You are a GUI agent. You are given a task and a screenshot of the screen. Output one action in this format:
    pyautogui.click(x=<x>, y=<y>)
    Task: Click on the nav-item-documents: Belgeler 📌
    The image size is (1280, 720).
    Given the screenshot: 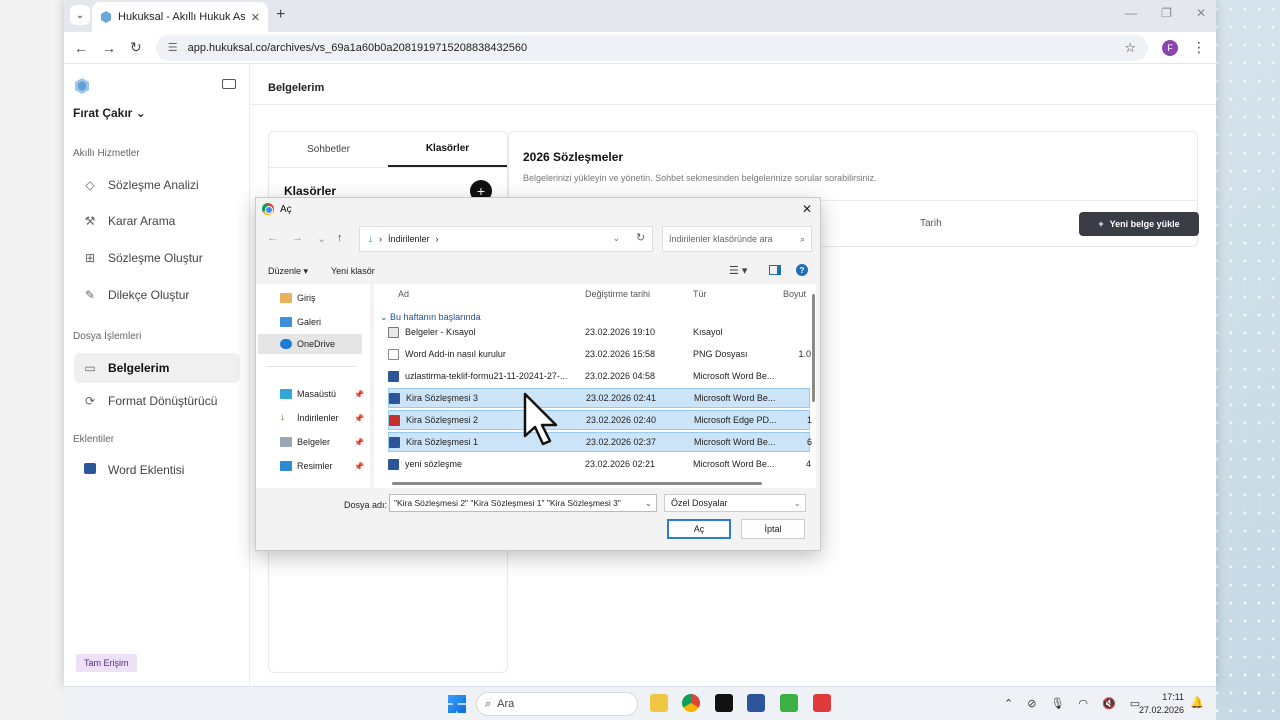 What is the action you would take?
    pyautogui.click(x=314, y=442)
    